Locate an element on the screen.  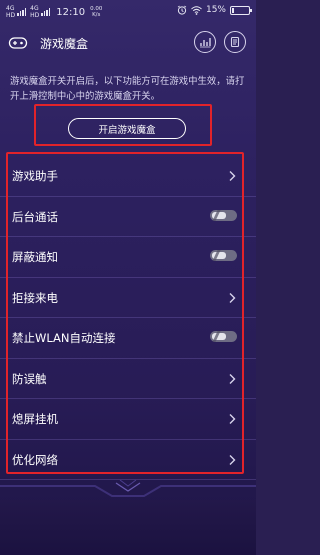
gamepad-icon is located at coordinates (18, 43).